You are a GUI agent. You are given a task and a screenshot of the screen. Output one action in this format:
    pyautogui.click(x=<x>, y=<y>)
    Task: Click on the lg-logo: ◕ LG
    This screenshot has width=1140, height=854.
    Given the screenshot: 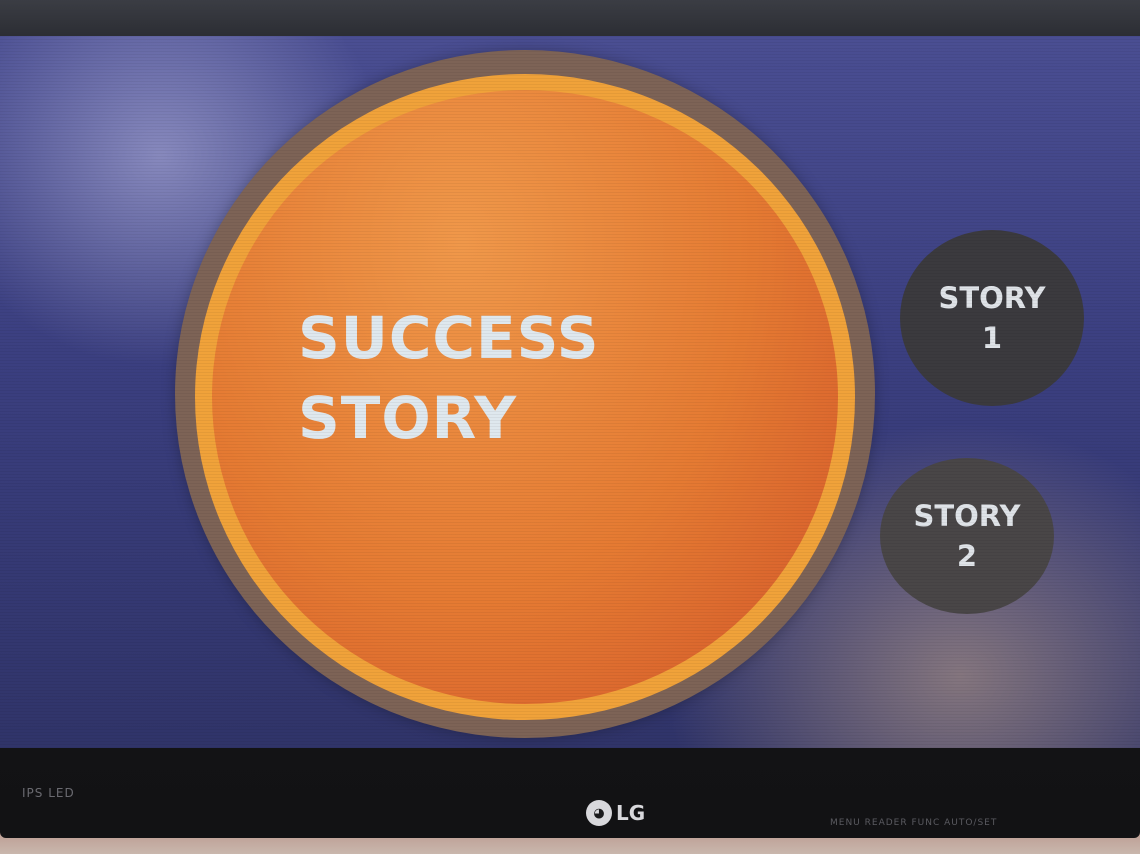 What is the action you would take?
    pyautogui.click(x=615, y=813)
    